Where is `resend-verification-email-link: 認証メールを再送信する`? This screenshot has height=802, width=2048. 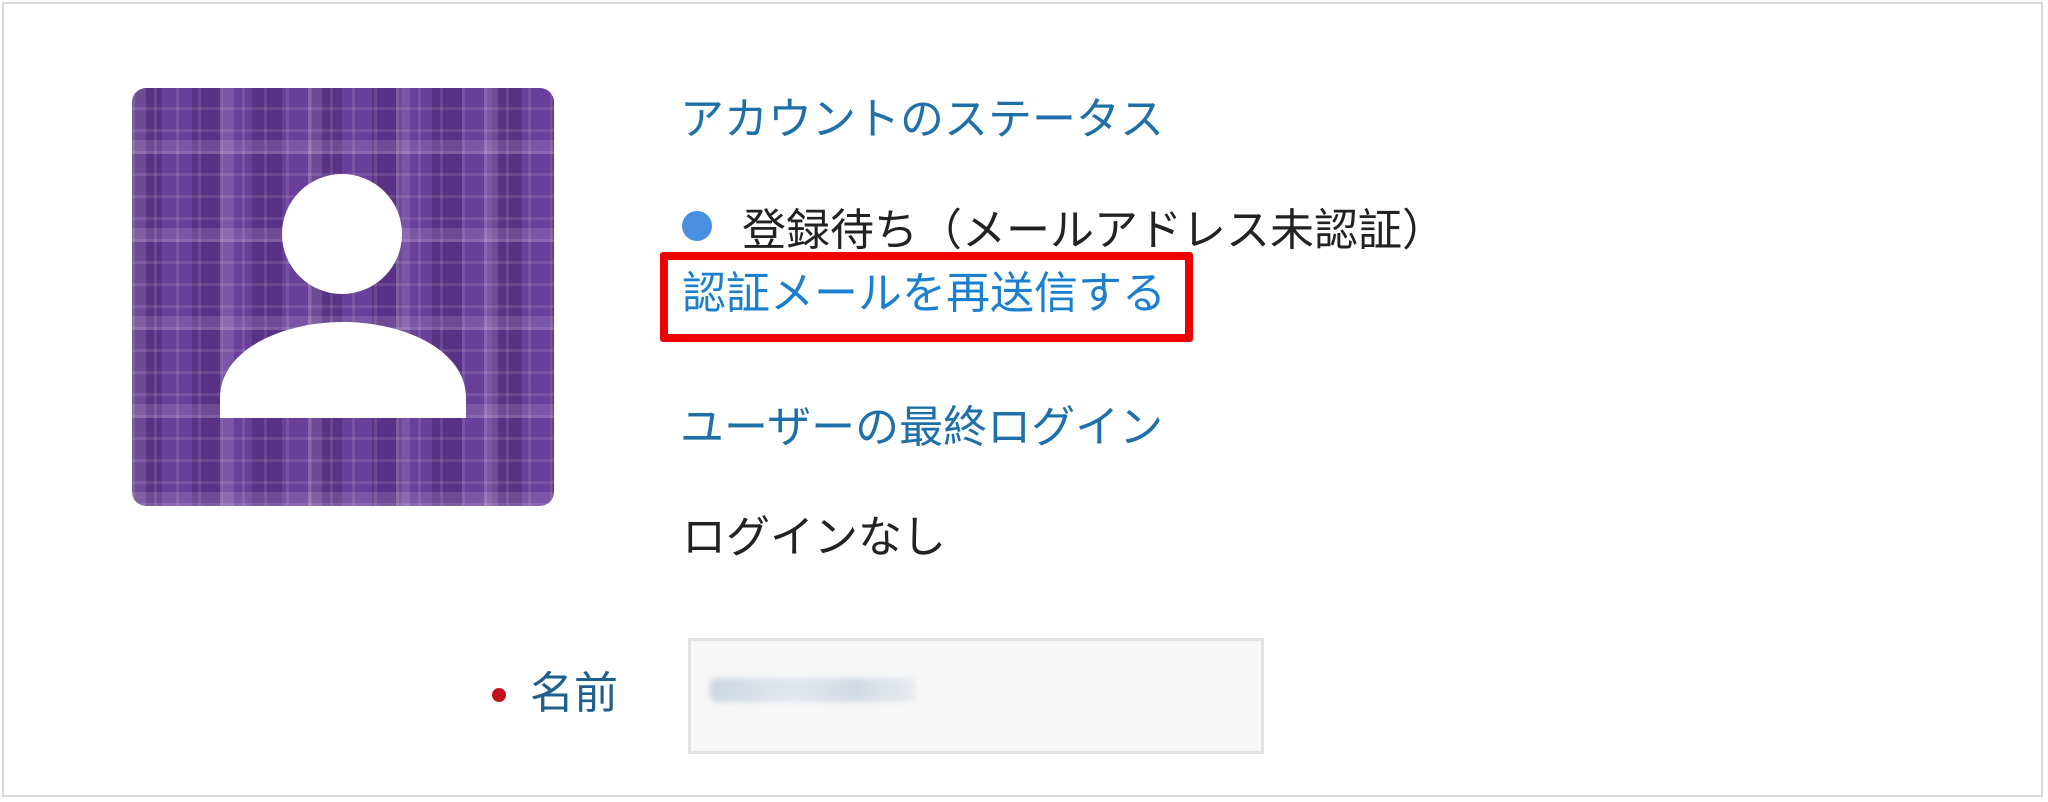
resend-verification-email-link: 認証メールを再送信する is located at coordinates (924, 294).